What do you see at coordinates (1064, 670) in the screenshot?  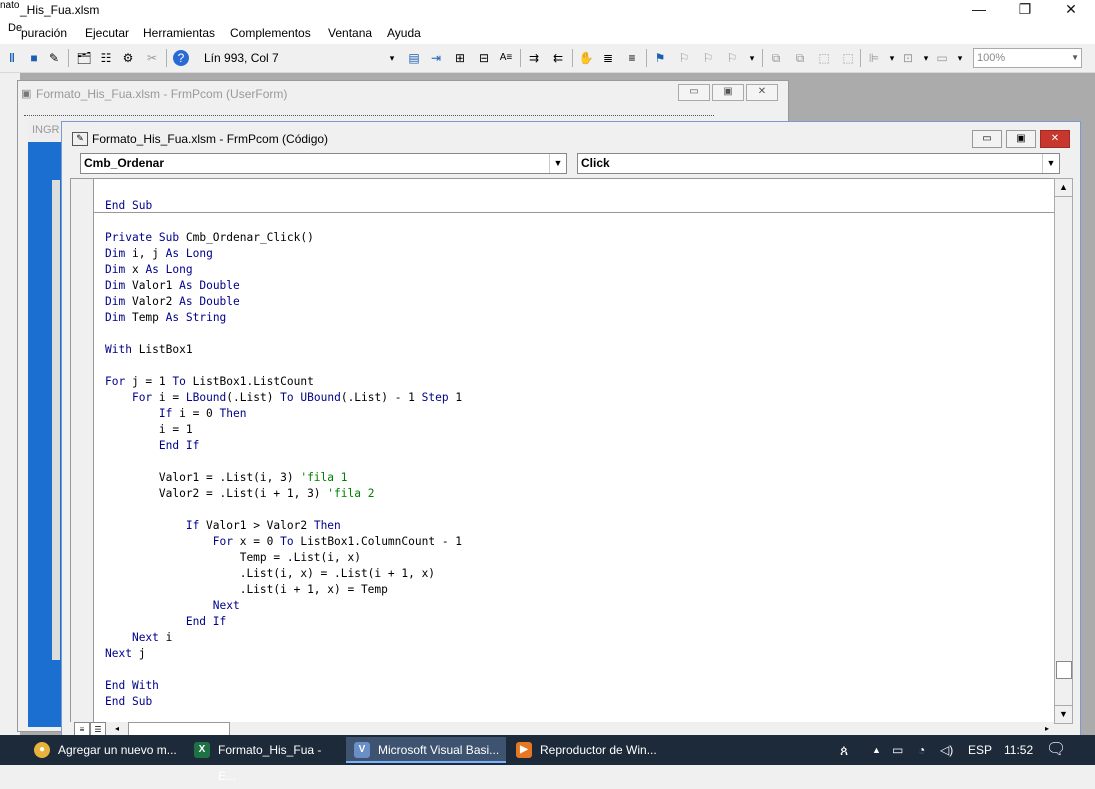 I see `scroll-thumb` at bounding box center [1064, 670].